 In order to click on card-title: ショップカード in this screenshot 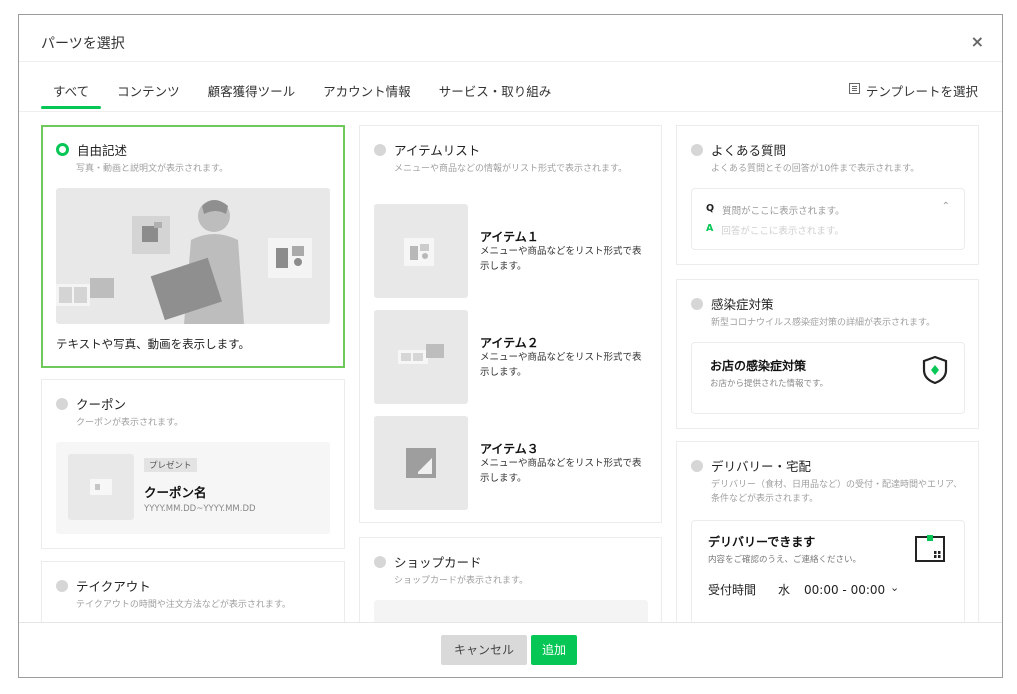, I will do `click(438, 562)`.